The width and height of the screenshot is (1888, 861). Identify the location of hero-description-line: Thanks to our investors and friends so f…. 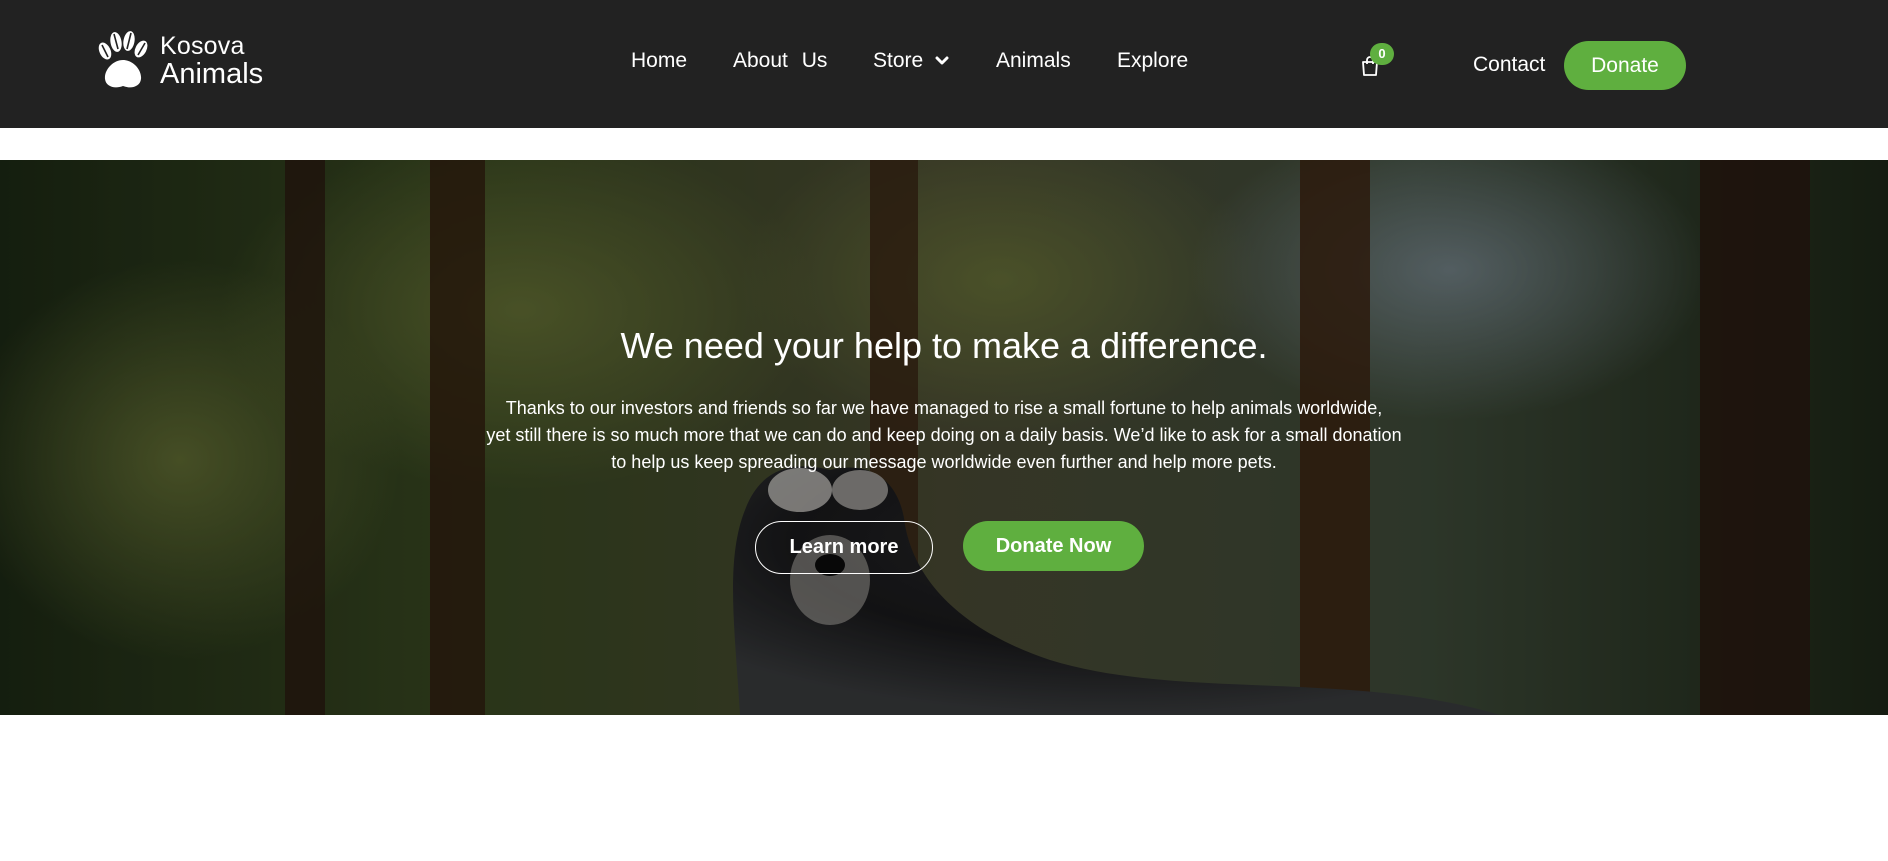
(944, 408).